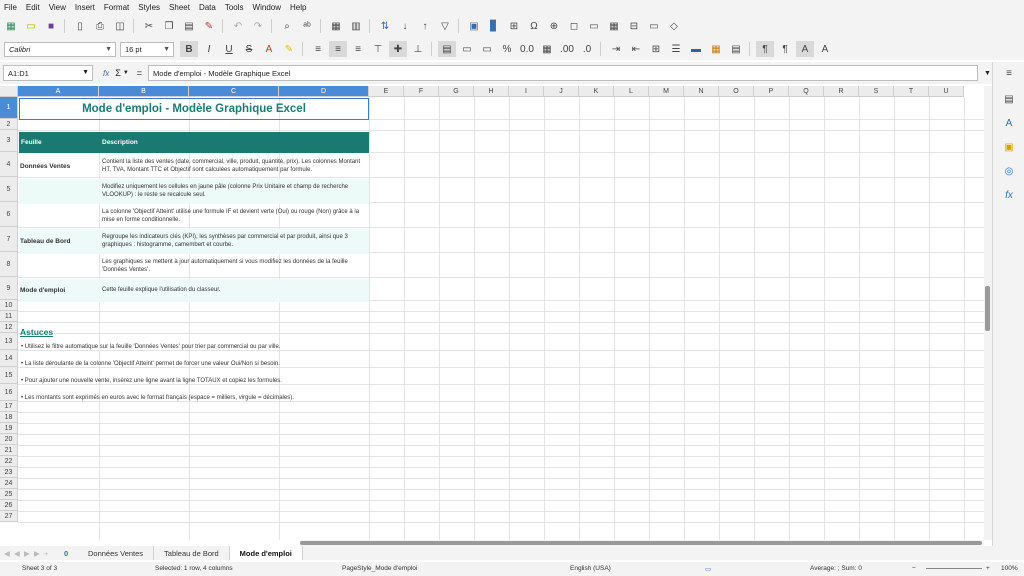 The height and width of the screenshot is (576, 1024). I want to click on row-header: 24, so click(9, 483).